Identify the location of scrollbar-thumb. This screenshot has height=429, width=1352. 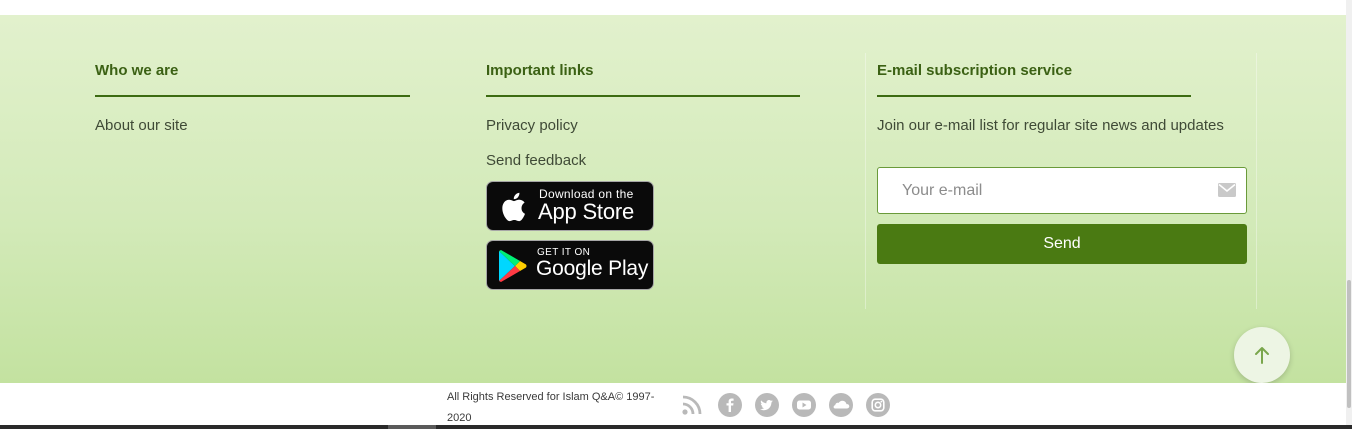
(1349, 344).